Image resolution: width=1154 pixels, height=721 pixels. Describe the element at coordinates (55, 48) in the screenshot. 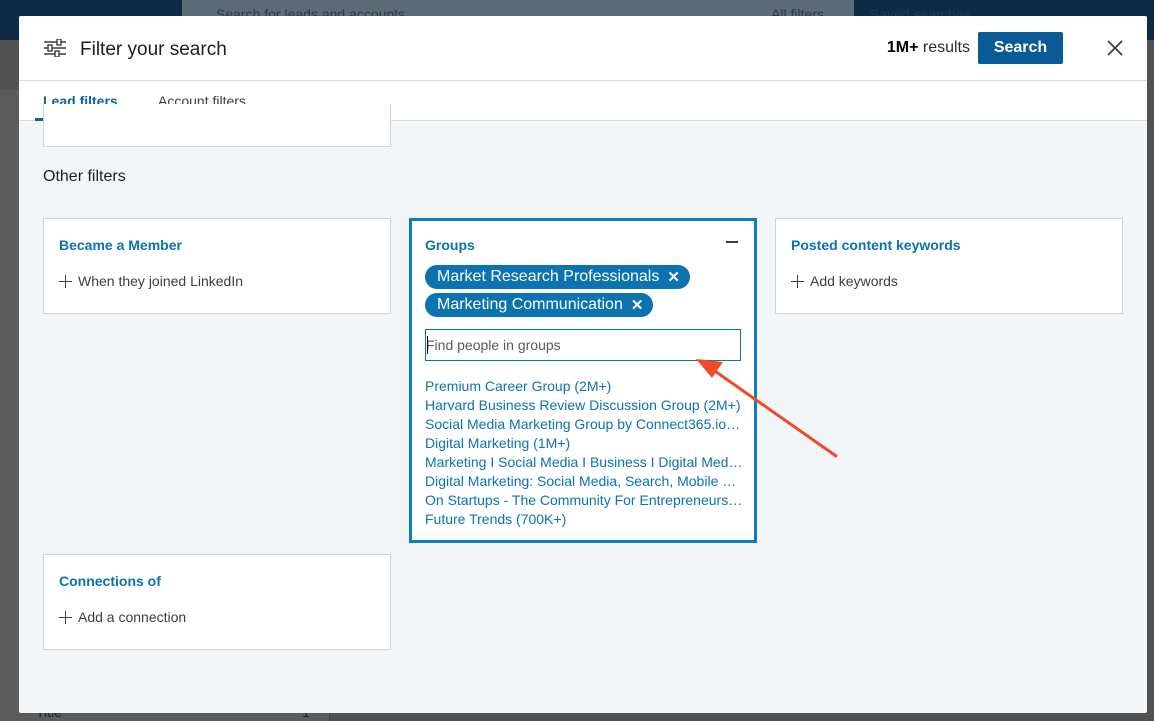

I see `sliders-icon` at that location.